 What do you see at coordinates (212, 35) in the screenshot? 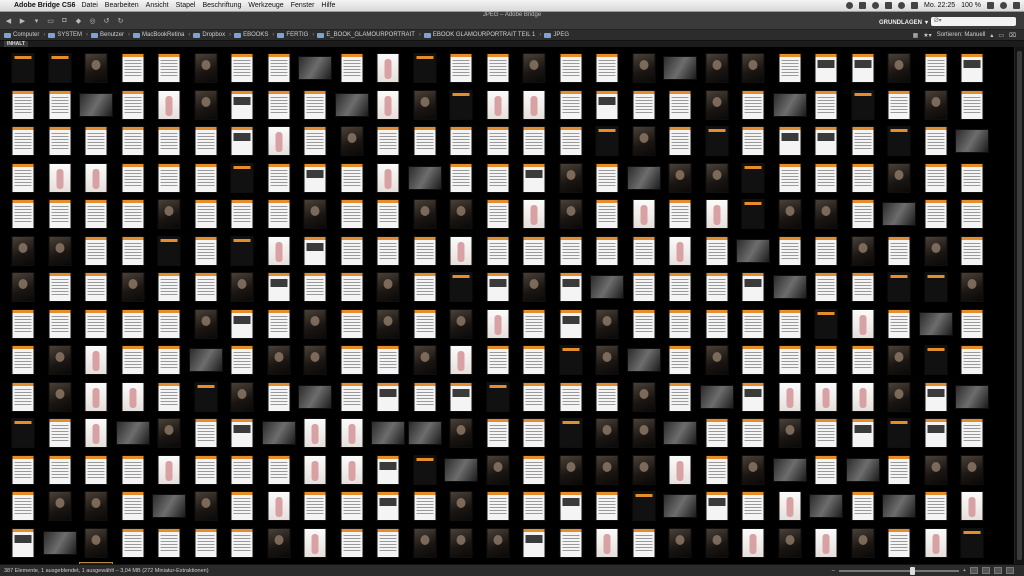
I see `breadcrumb-item: Dropbox ›` at bounding box center [212, 35].